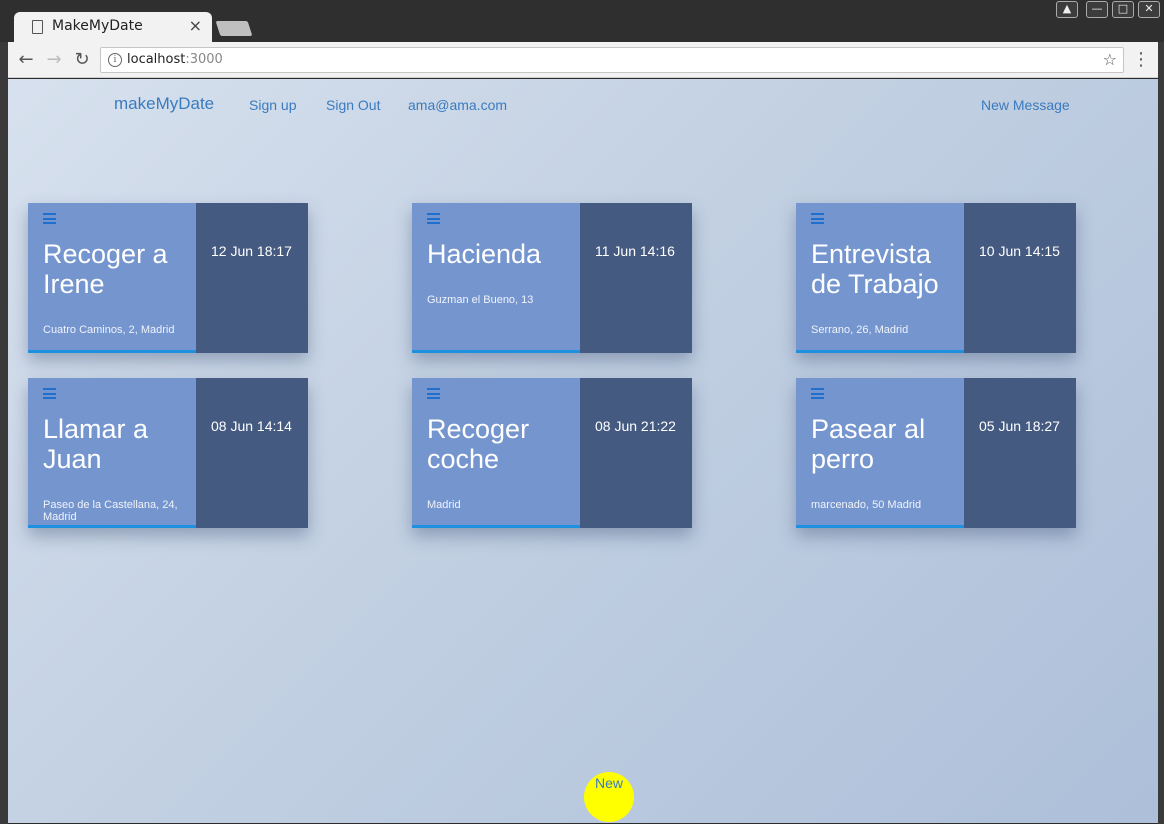  What do you see at coordinates (444, 505) in the screenshot?
I see `card-address: Madrid` at bounding box center [444, 505].